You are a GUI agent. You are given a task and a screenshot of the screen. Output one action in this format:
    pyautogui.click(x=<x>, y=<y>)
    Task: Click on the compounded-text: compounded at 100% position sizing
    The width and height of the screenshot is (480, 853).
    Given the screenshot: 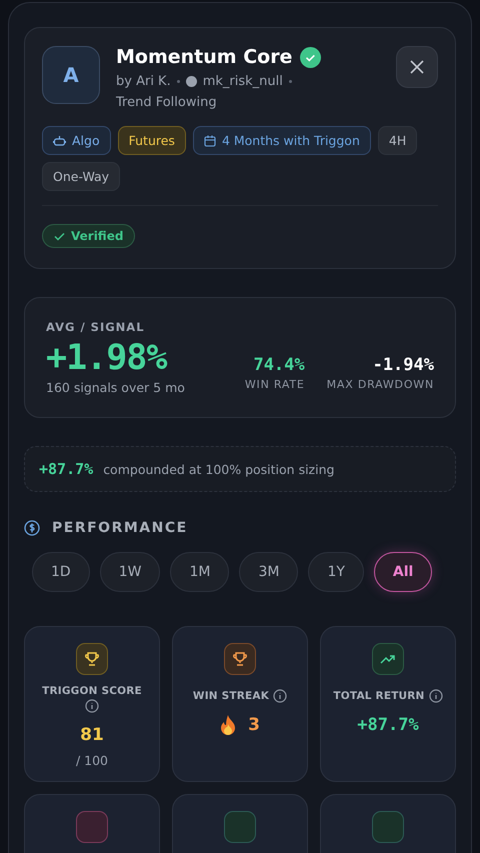 What is the action you would take?
    pyautogui.click(x=218, y=469)
    